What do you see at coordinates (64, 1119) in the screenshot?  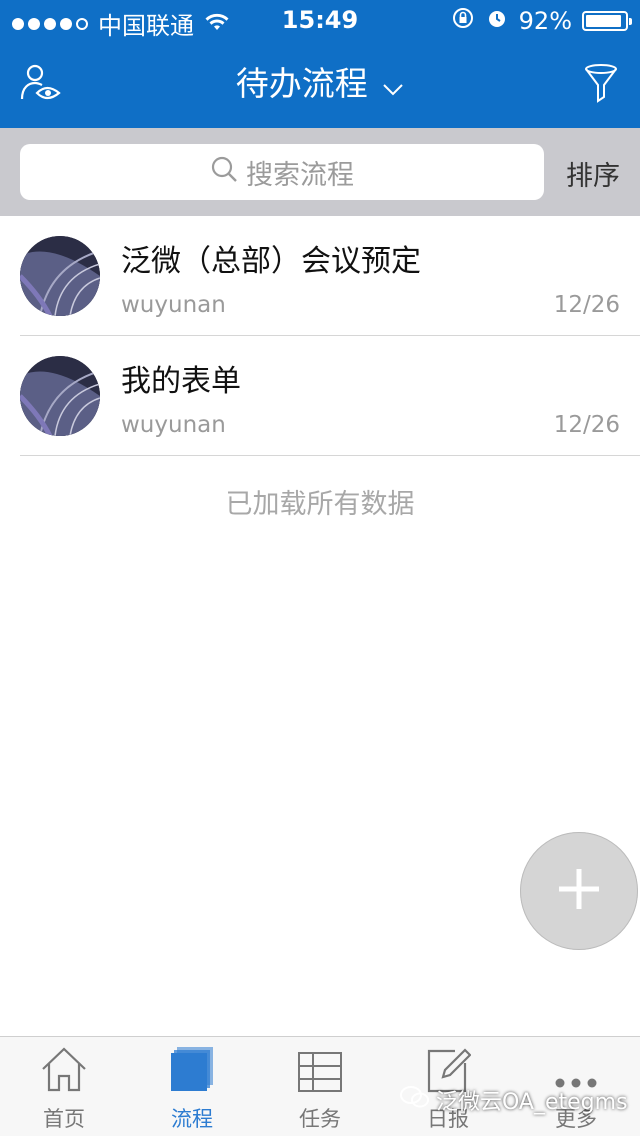 I see `tab-label: 首页` at bounding box center [64, 1119].